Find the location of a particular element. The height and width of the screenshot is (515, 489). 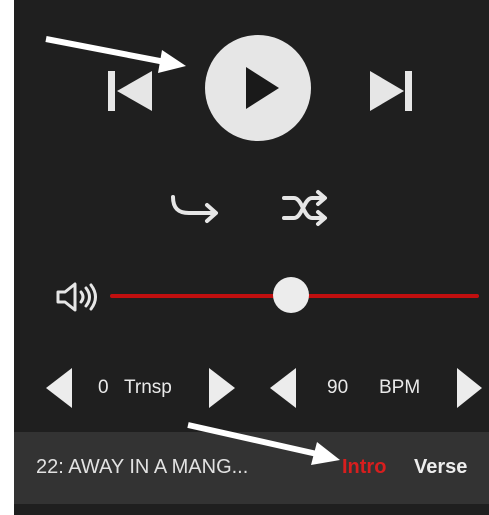

section-verse: Verse is located at coordinates (440, 467).